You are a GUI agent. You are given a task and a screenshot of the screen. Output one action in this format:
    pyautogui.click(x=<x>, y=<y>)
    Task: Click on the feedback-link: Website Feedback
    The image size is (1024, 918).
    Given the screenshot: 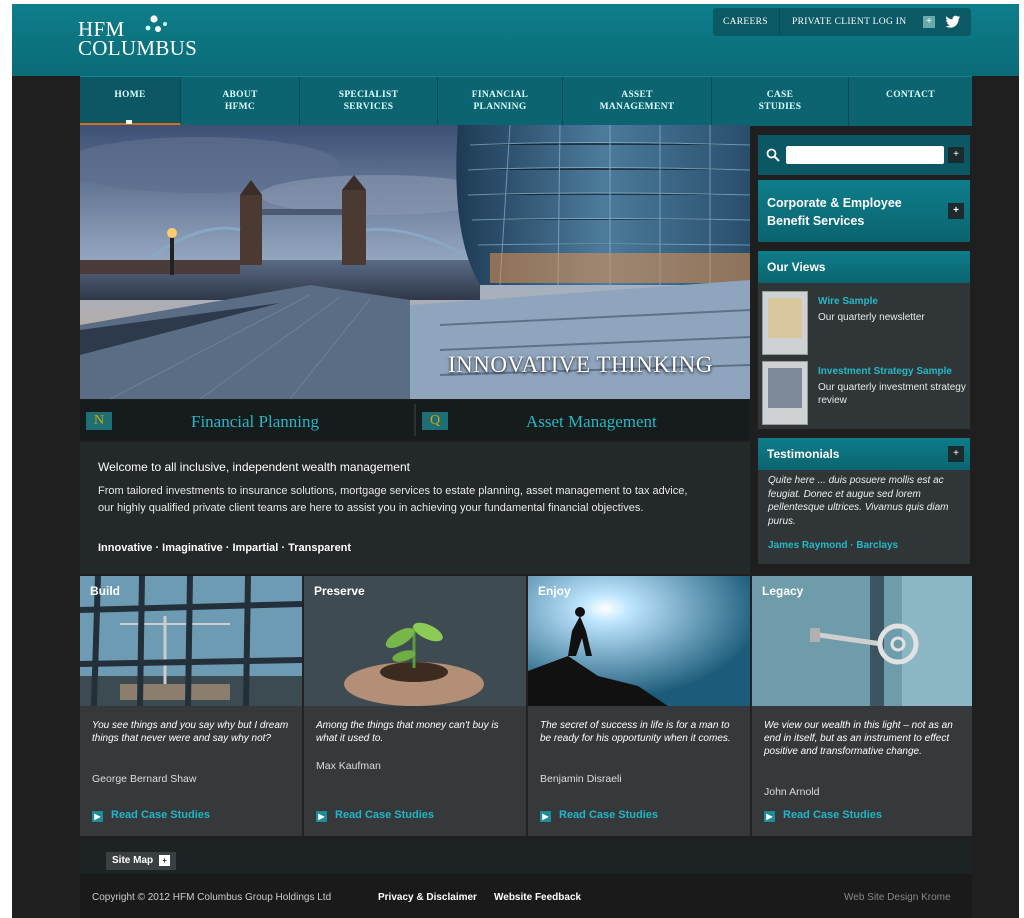 What is the action you would take?
    pyautogui.click(x=537, y=897)
    